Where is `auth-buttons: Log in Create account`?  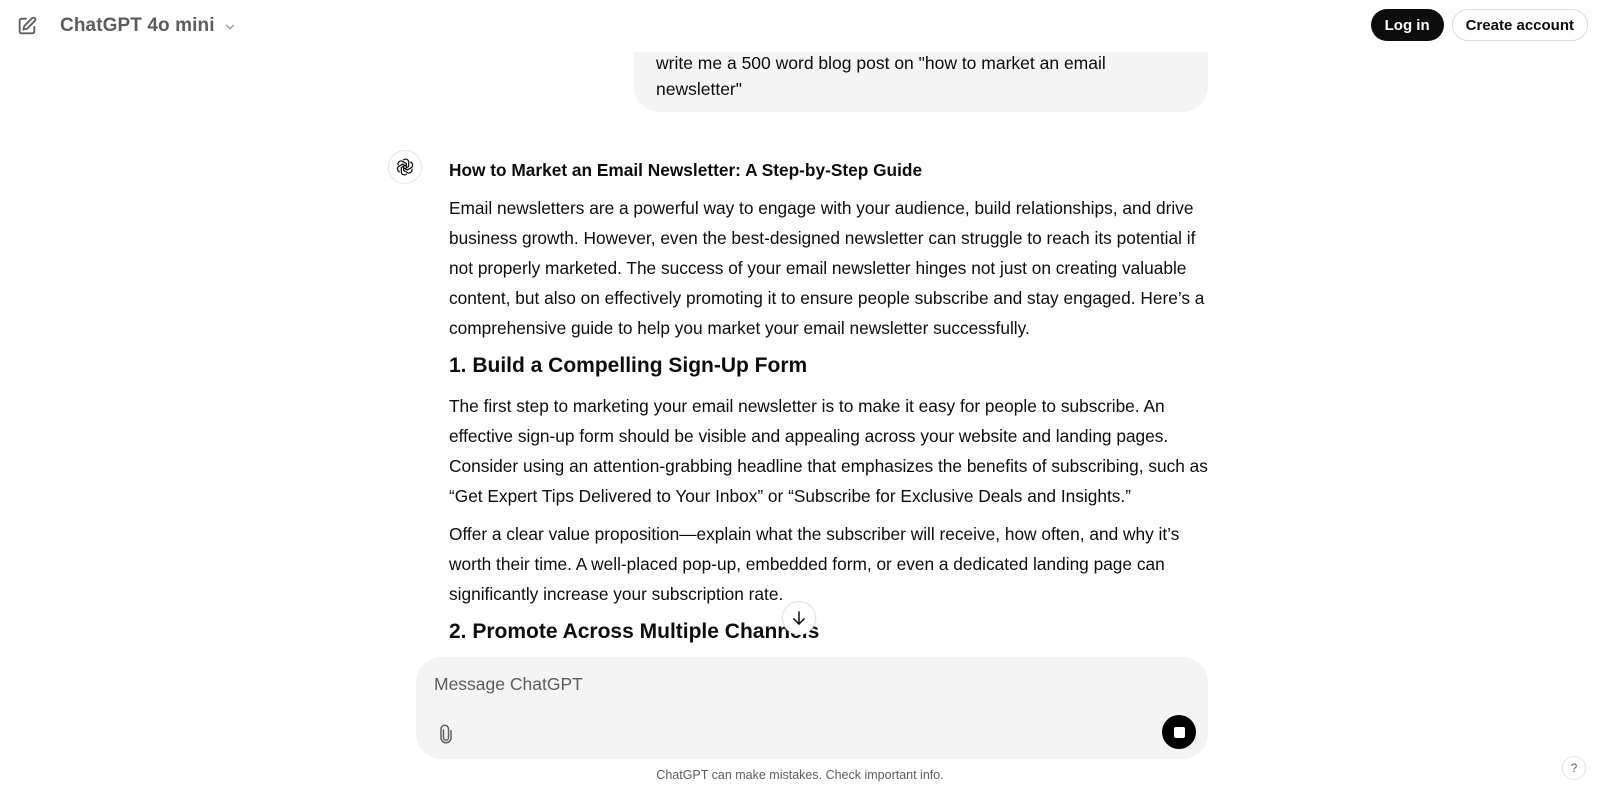 auth-buttons: Log in Create account is located at coordinates (1479, 25).